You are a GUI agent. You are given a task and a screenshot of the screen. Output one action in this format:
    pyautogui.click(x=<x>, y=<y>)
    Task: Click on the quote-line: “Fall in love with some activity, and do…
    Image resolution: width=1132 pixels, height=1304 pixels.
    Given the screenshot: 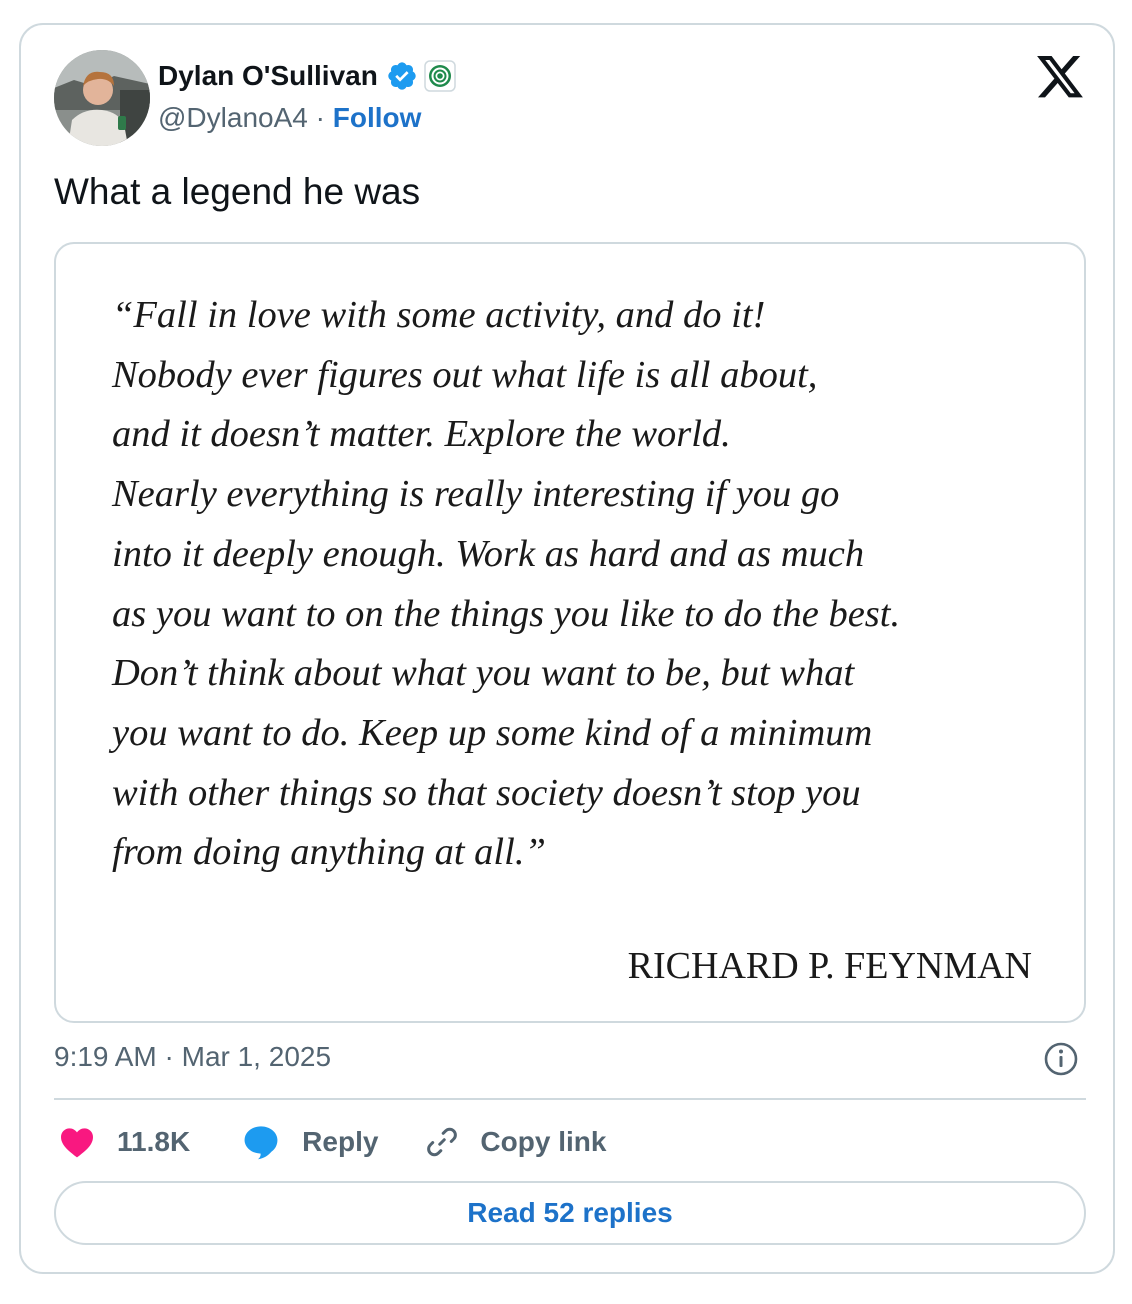 What is the action you would take?
    pyautogui.click(x=439, y=315)
    